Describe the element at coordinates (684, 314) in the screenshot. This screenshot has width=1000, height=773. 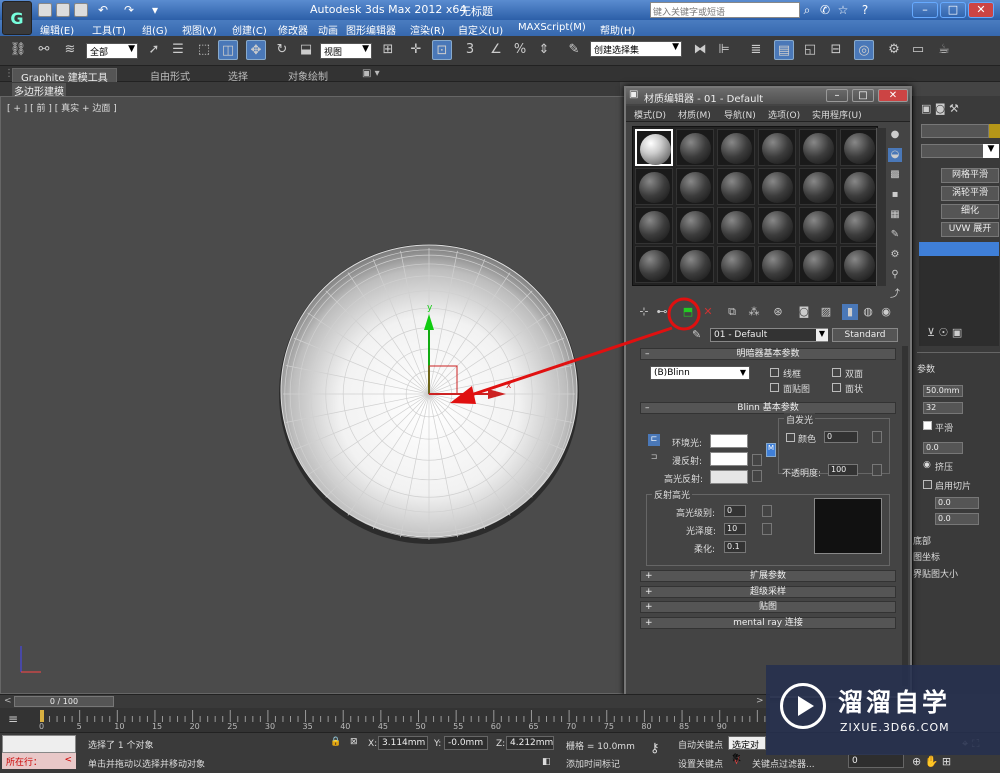
I see `annotation-circle` at that location.